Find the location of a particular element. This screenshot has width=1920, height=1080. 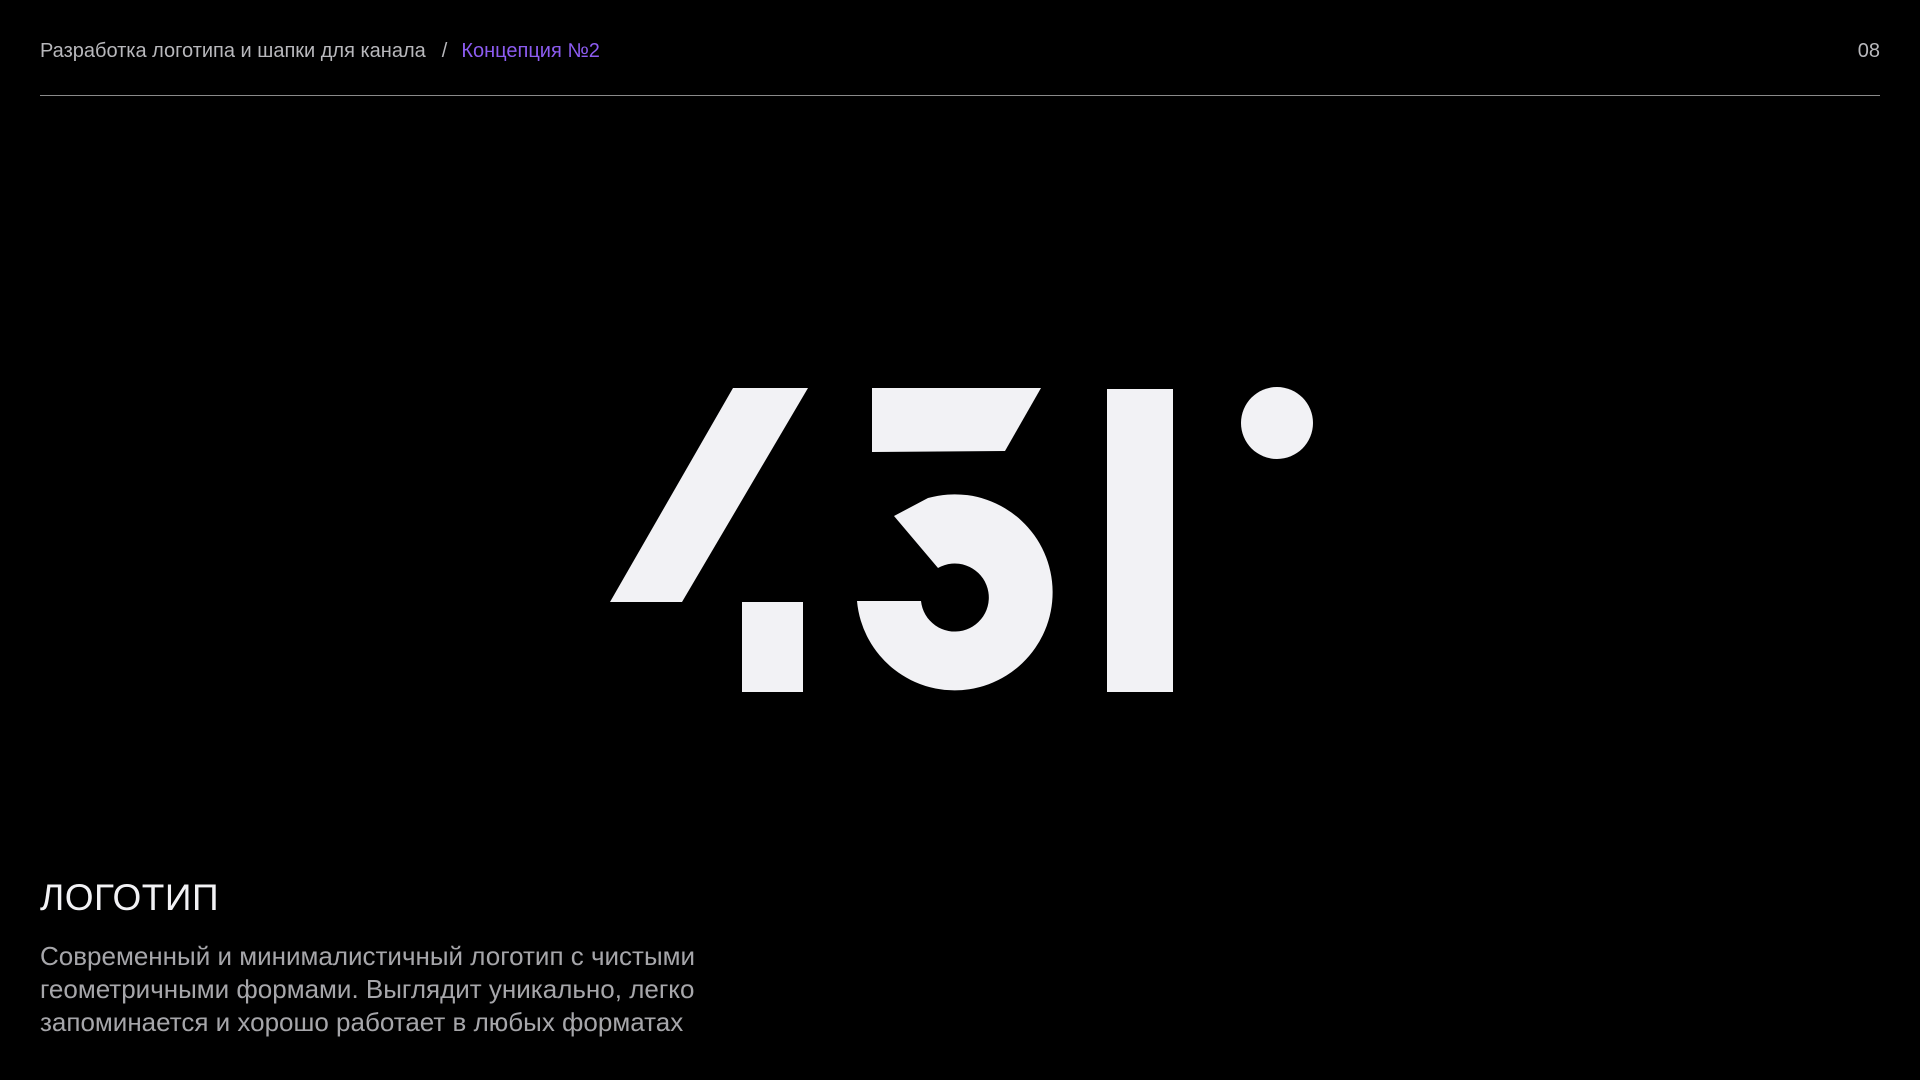

logo-one-bar is located at coordinates (1140, 540).